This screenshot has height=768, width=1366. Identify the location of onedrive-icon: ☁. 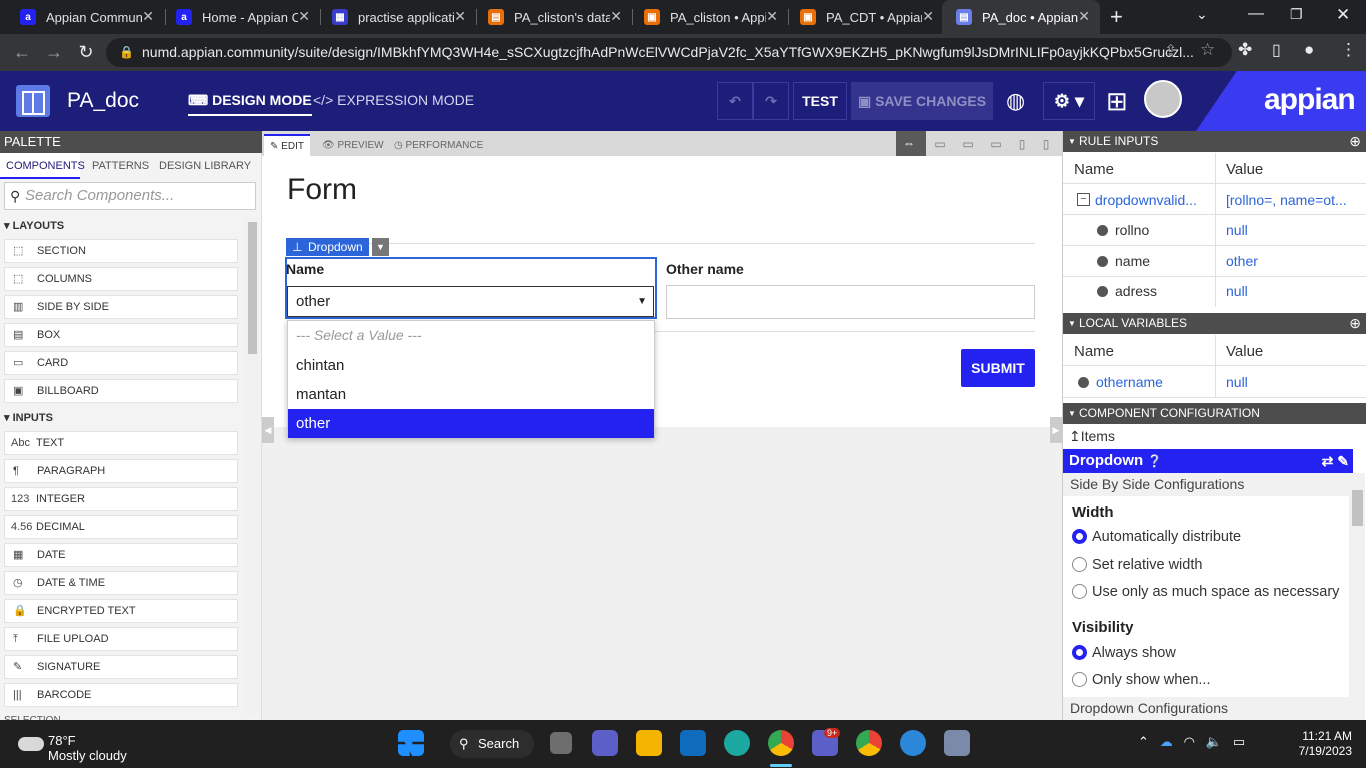
(1166, 741).